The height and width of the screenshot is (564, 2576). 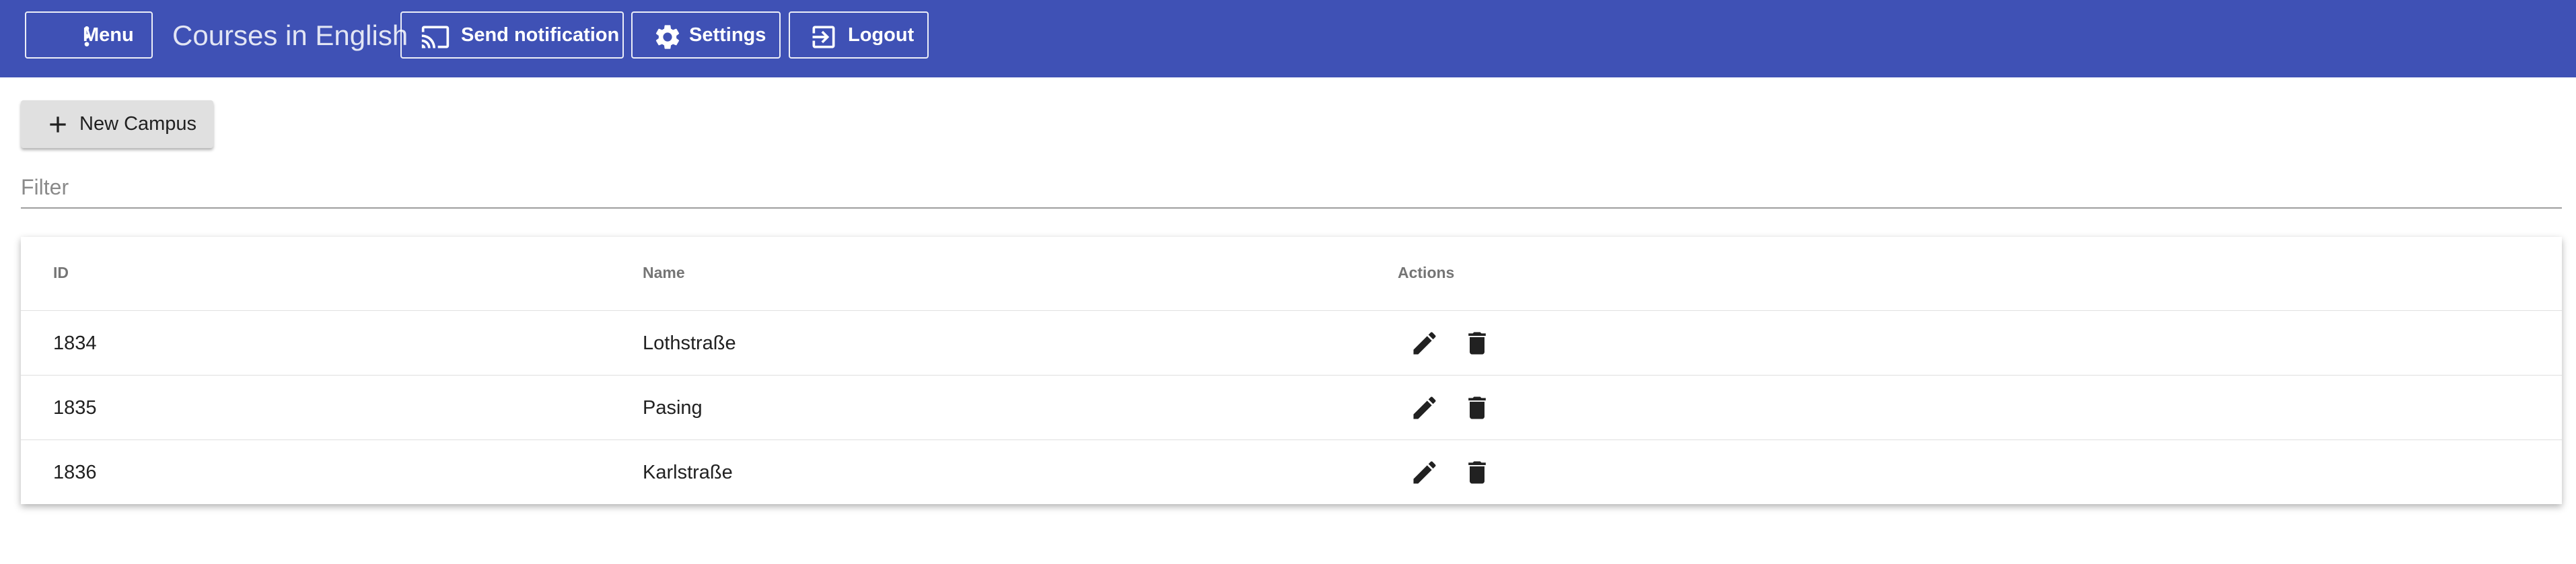 What do you see at coordinates (728, 35) in the screenshot?
I see `settings-label: Settings` at bounding box center [728, 35].